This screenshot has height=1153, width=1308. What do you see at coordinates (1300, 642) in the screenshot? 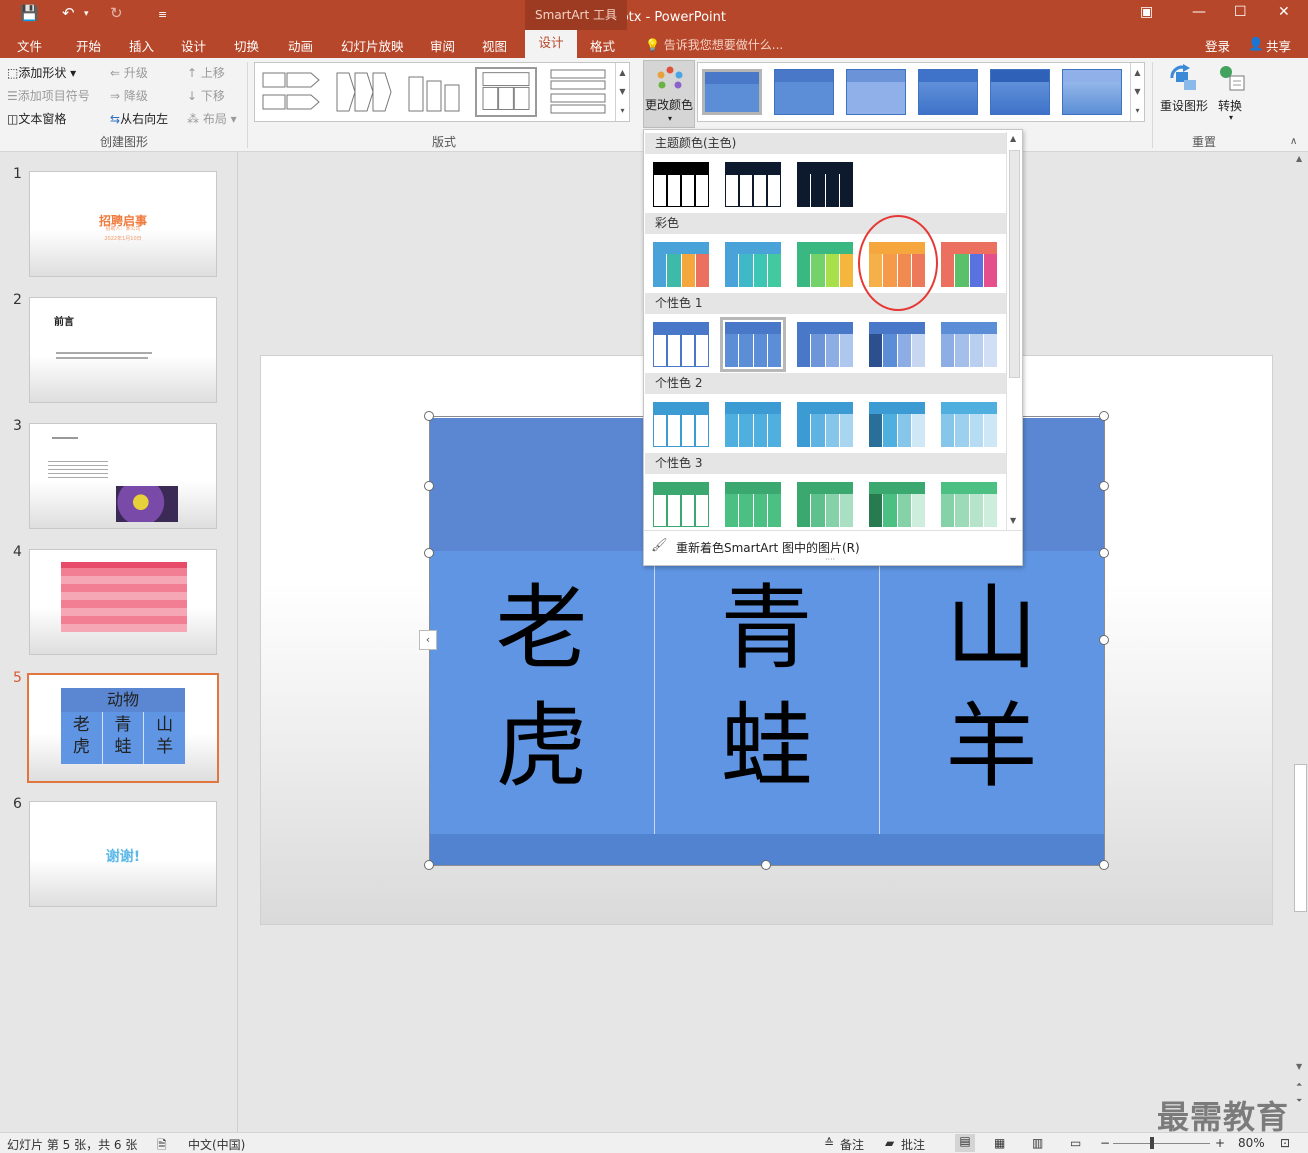
I see `vertical-scrollbar: ▲ ▼ ⏶ ⏷` at bounding box center [1300, 642].